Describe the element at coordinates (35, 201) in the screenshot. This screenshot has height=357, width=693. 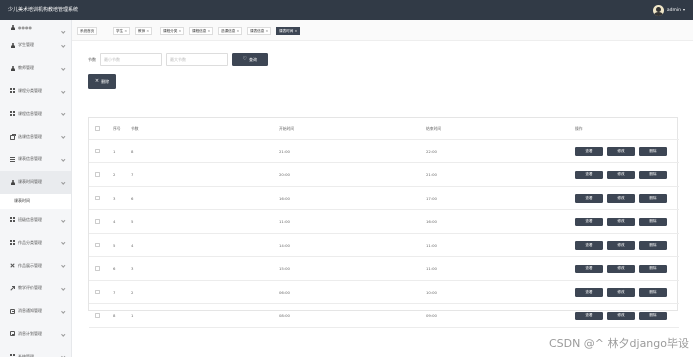
I see `sidebar-subitem-schedule-time: 课表时间` at that location.